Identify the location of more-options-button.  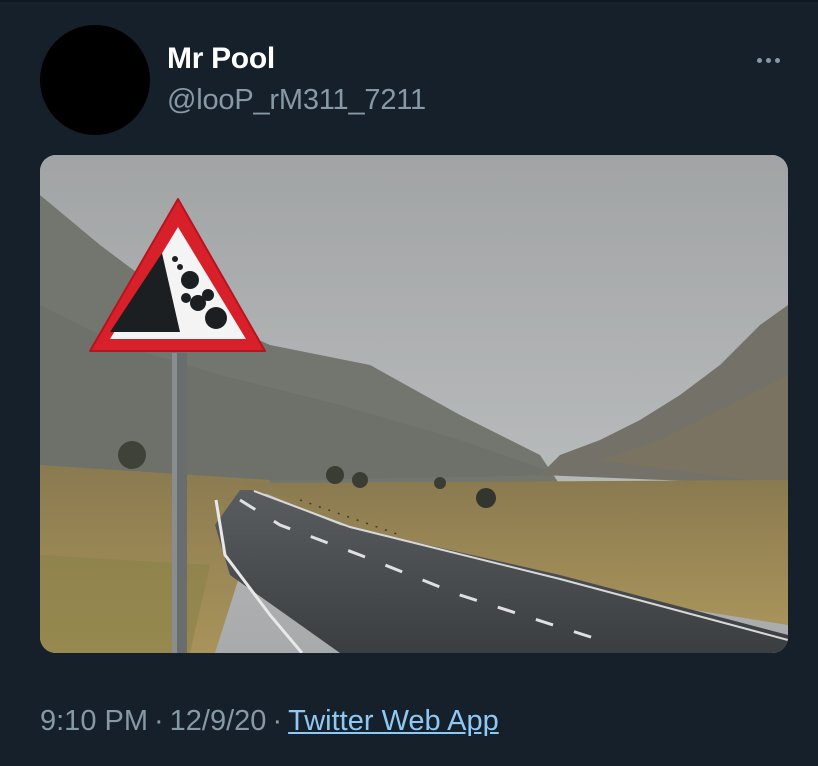
(768, 60).